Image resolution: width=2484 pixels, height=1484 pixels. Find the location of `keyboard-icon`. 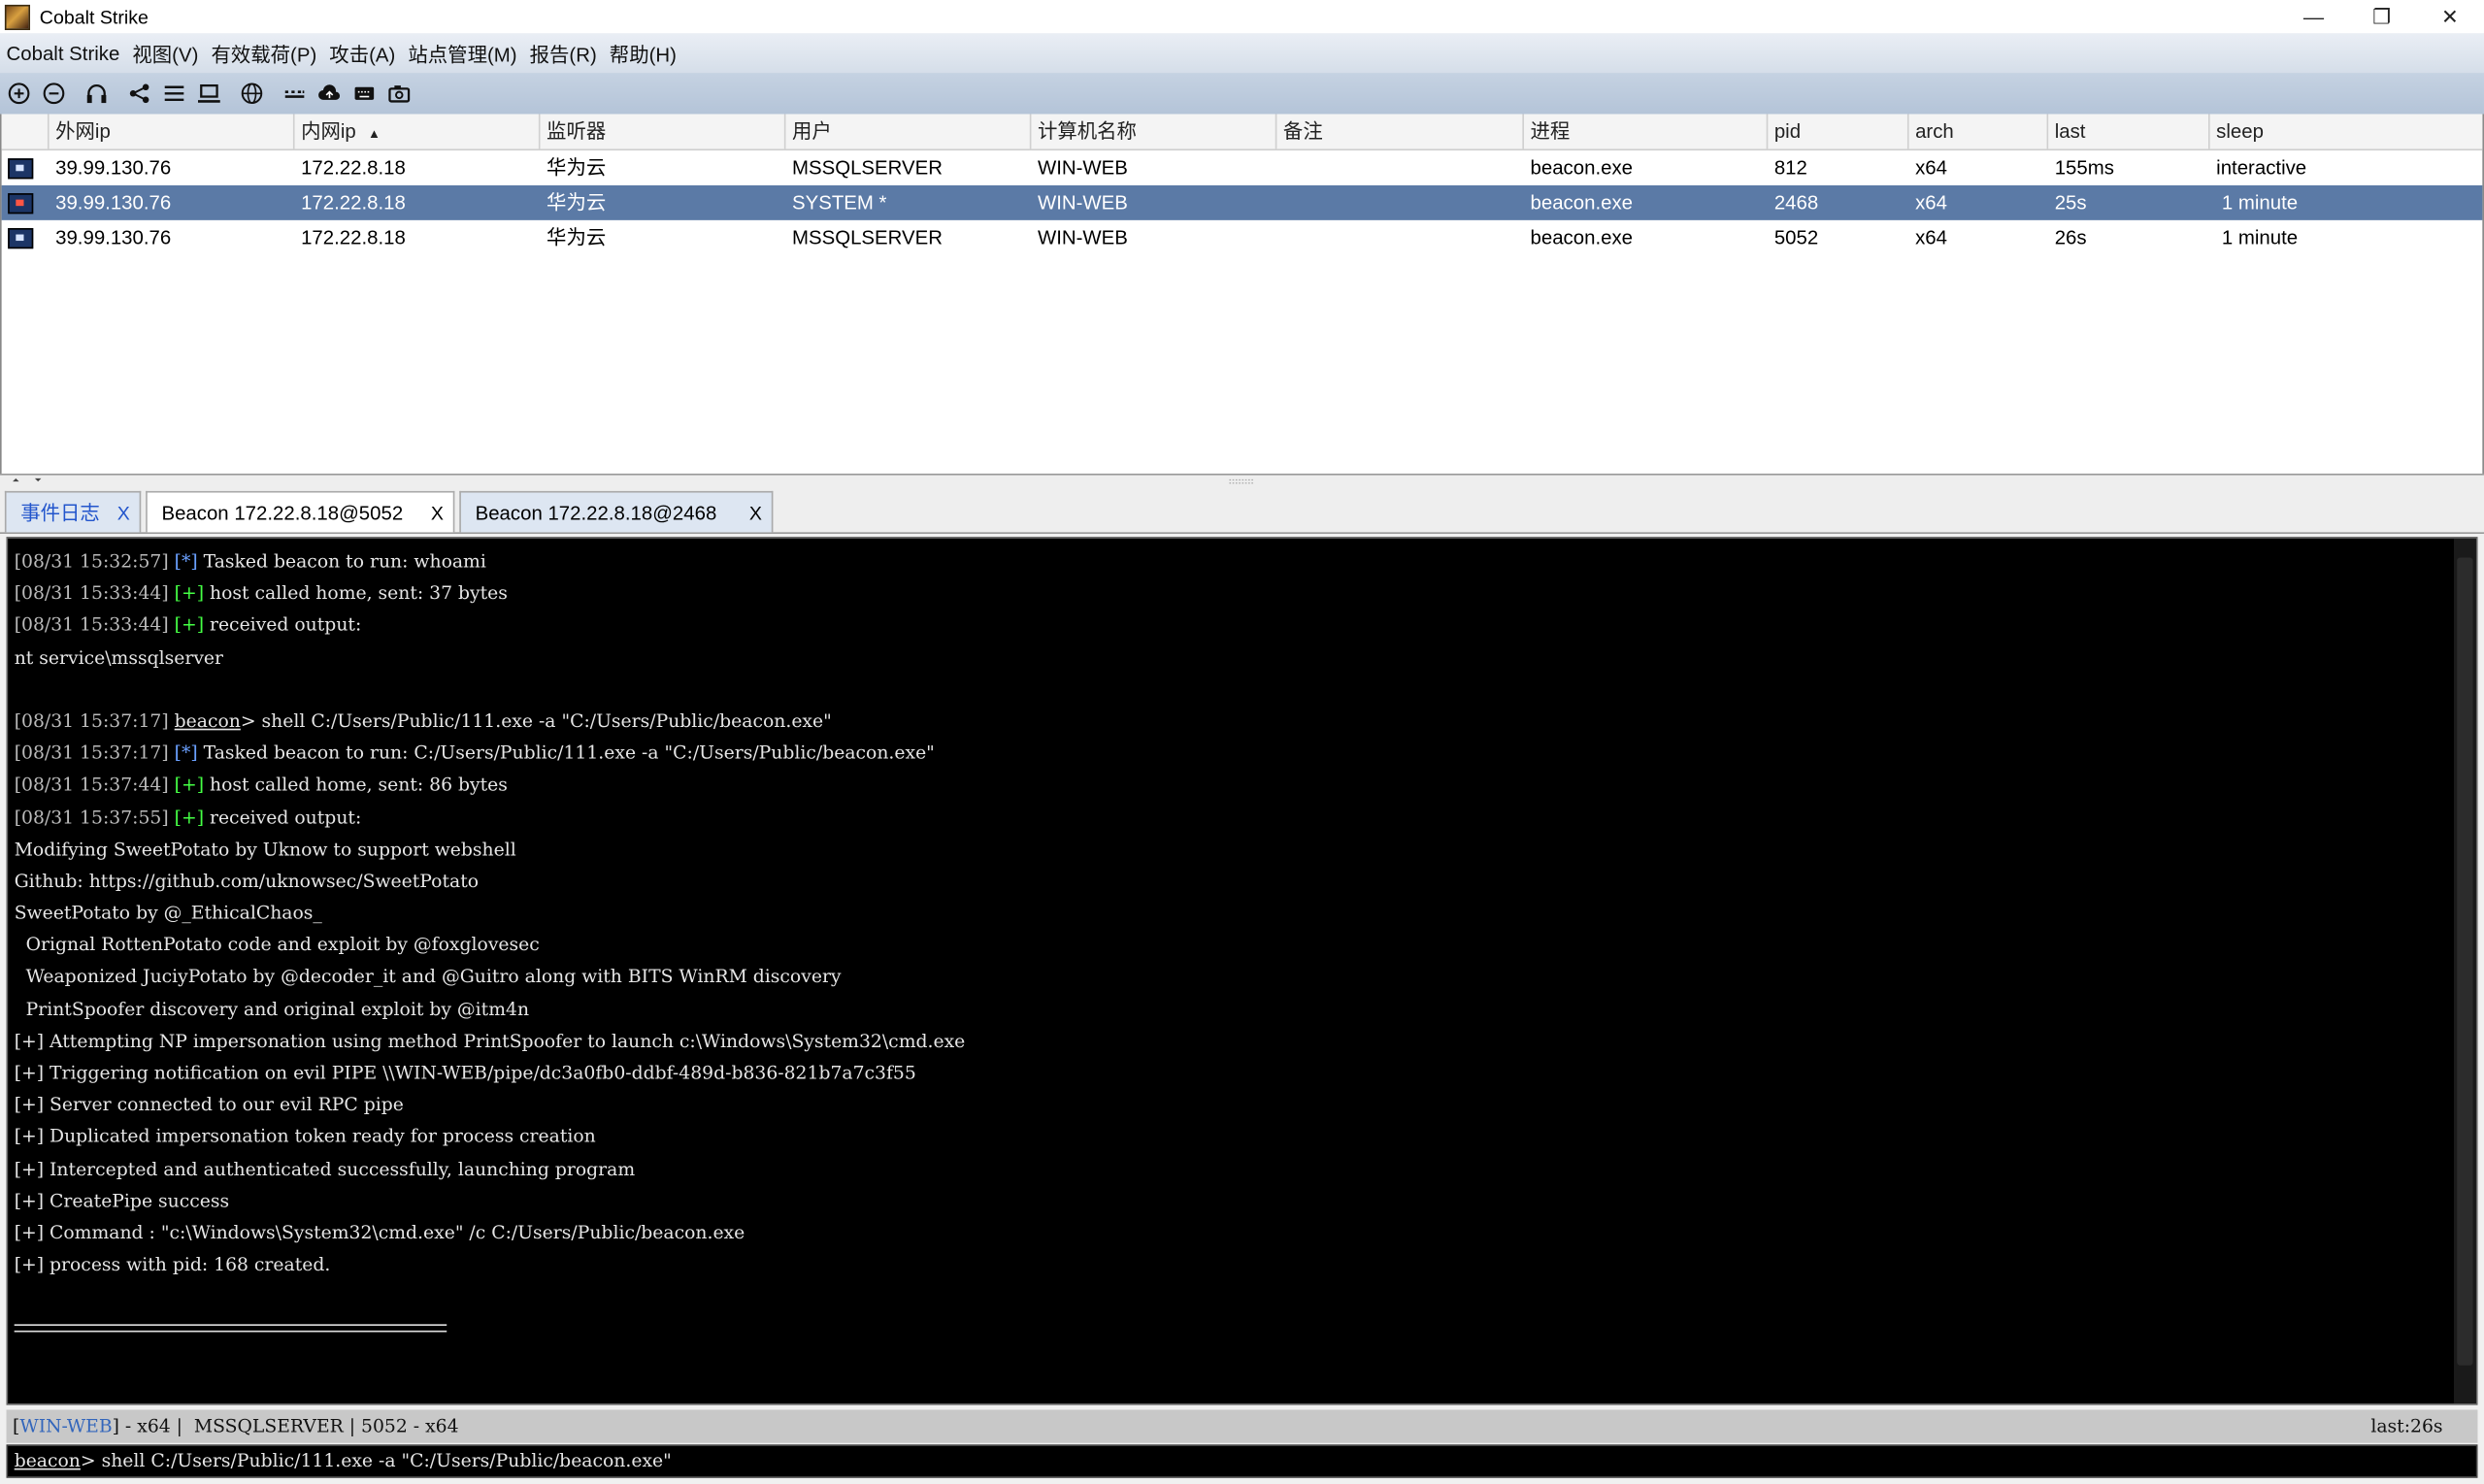

keyboard-icon is located at coordinates (364, 94).